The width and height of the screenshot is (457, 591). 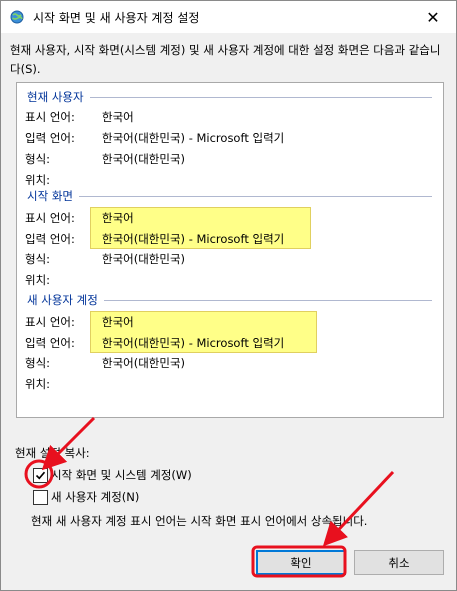 I want to click on section-header-new-user-accounts: 새 사용자 계정, so click(x=229, y=300).